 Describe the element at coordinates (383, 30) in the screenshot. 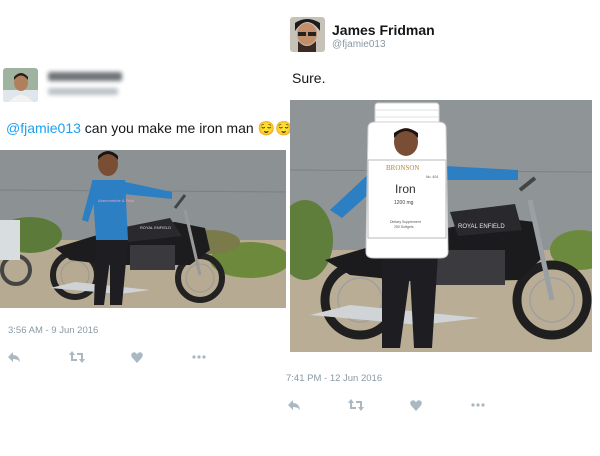

I see `display-name: James Fridman` at that location.